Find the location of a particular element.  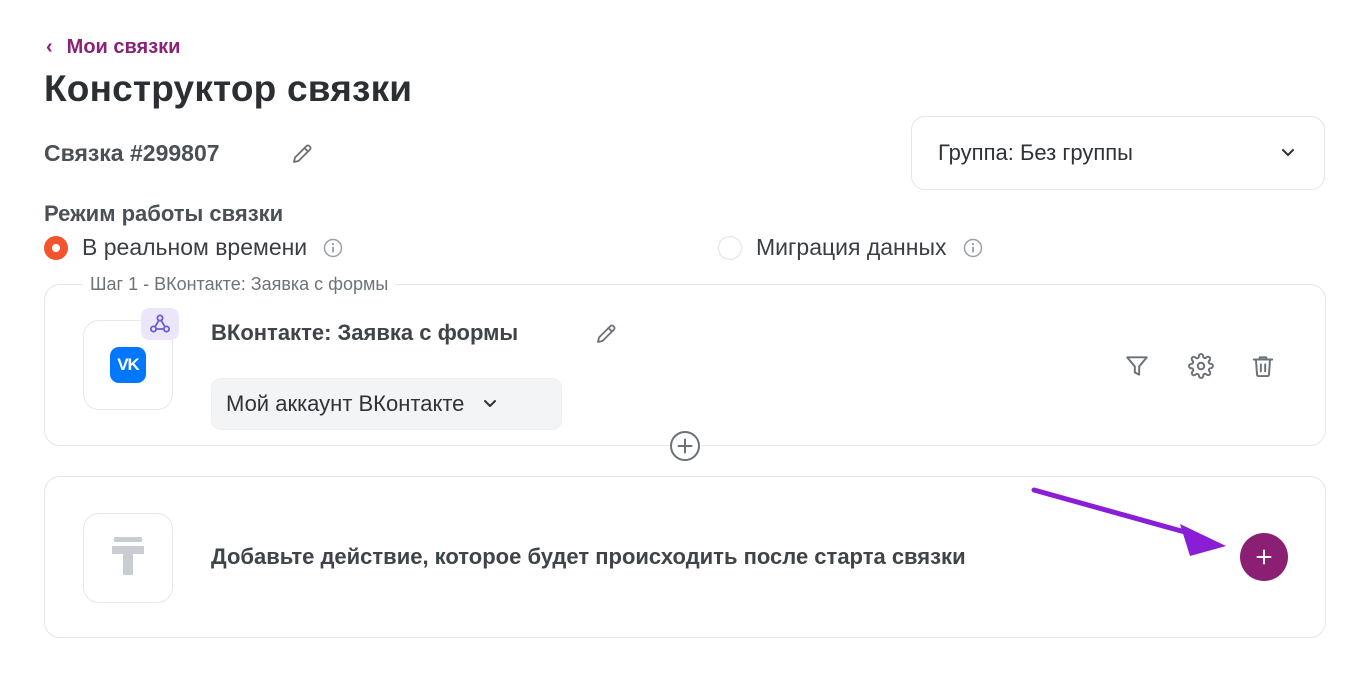

account-select: Мой аккаунт ВКонтакте is located at coordinates (386, 404).